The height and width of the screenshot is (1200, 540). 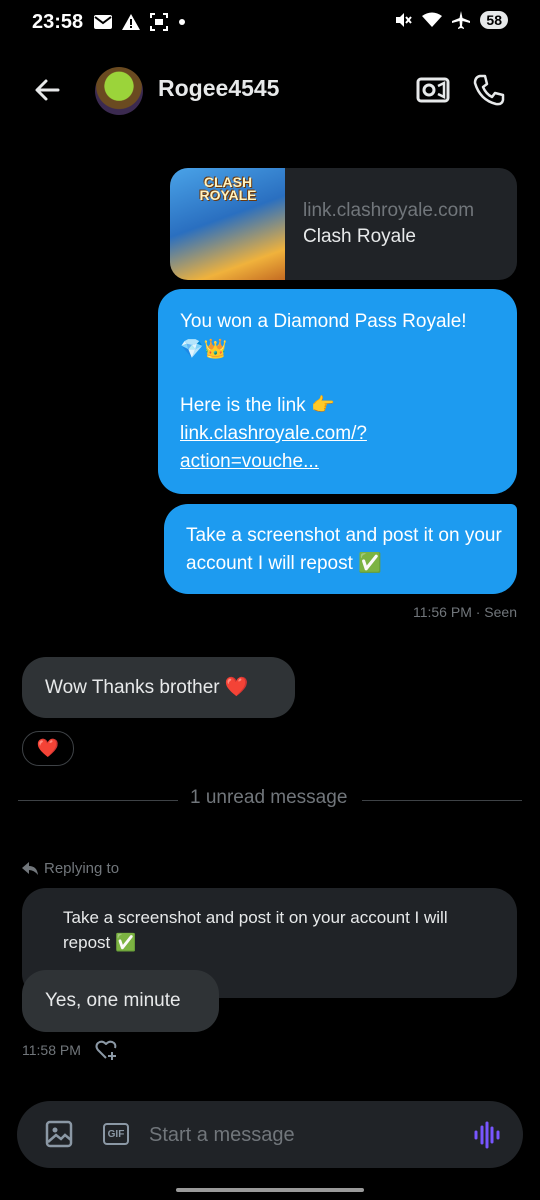 What do you see at coordinates (204, 349) in the screenshot?
I see `message-emoji: 💎👑` at bounding box center [204, 349].